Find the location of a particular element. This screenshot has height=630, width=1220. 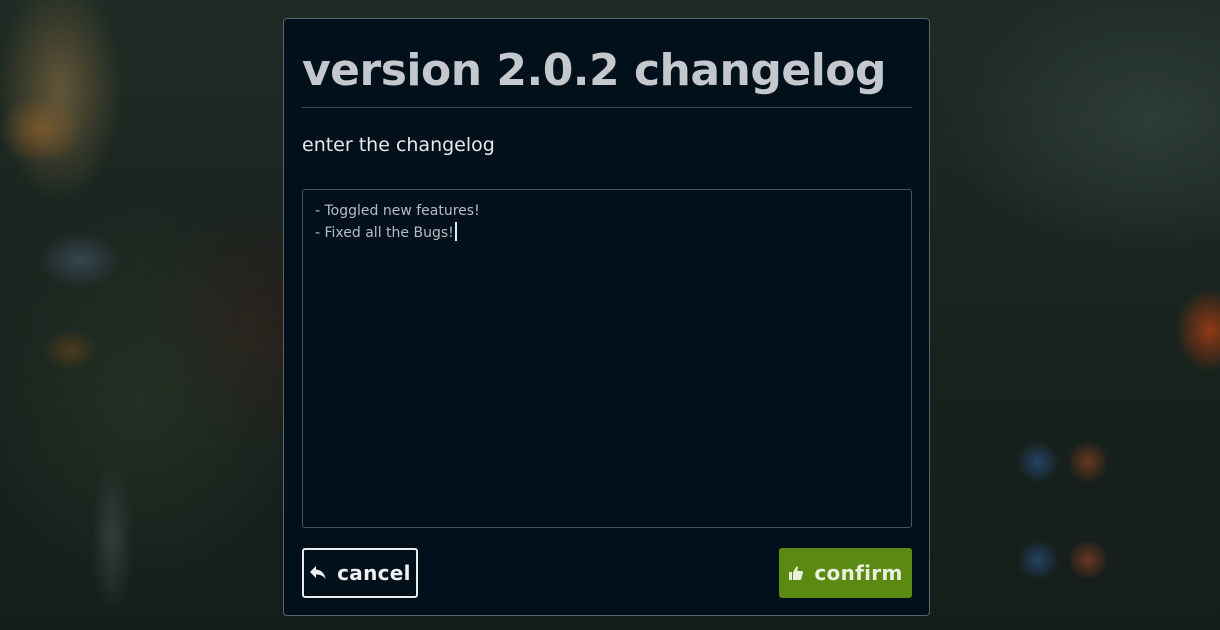

changelog-line: - Toggled new features! is located at coordinates (397, 211).